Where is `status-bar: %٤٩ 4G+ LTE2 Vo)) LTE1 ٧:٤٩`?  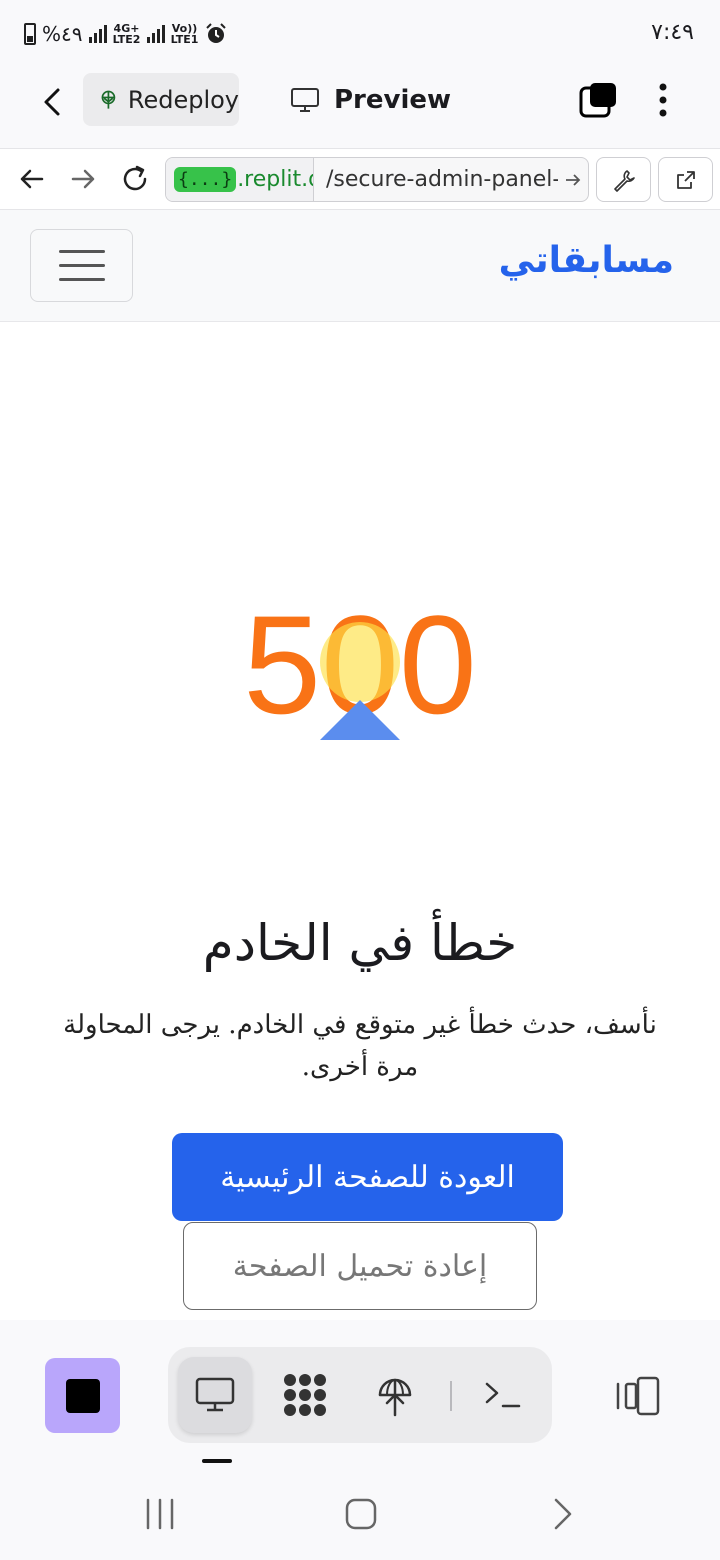 status-bar: %٤٩ 4G+ LTE2 Vo)) LTE1 ٧:٤٩ is located at coordinates (360, 32).